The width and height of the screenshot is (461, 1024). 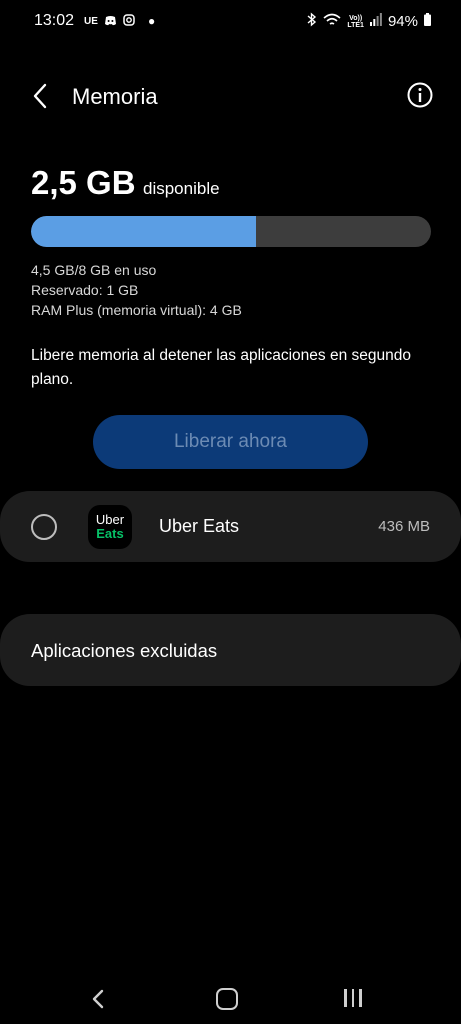 I want to click on ue-icon: UE, so click(x=91, y=21).